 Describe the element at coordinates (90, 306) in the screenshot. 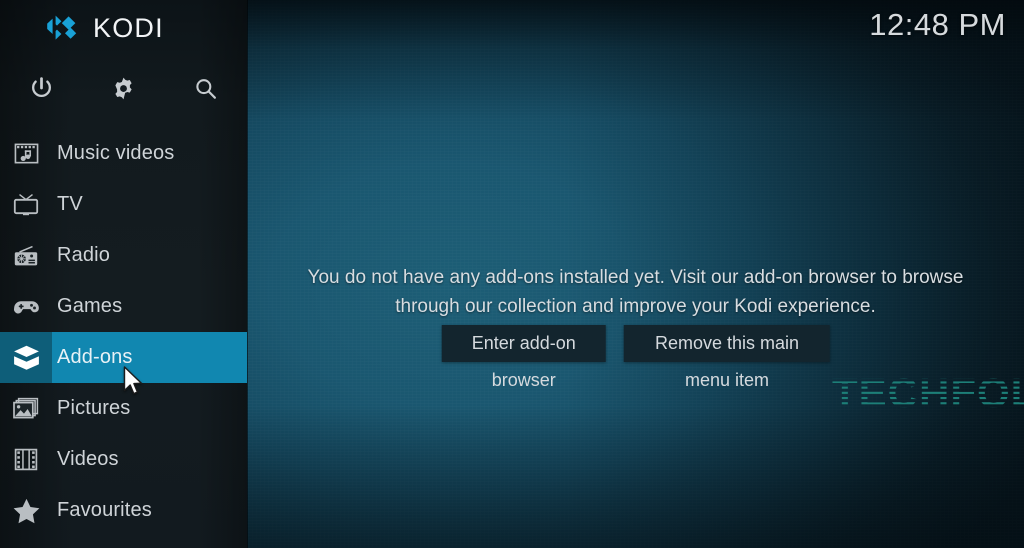

I see `sidebar-item-label: Games` at that location.